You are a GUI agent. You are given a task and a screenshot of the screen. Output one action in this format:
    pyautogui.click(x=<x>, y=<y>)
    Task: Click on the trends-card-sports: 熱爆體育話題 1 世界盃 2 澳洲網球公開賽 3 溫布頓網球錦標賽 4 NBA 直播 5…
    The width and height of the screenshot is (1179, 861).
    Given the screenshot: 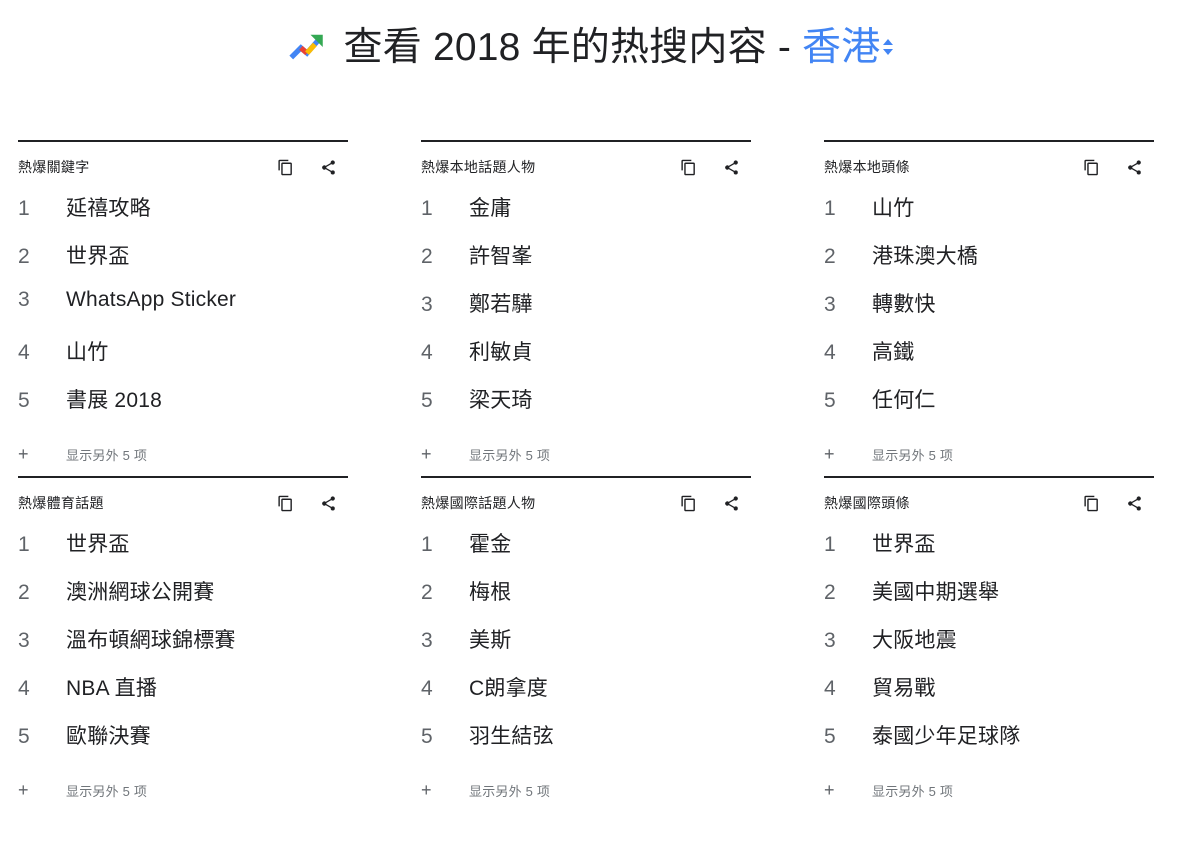 What is the action you would take?
    pyautogui.click(x=183, y=644)
    